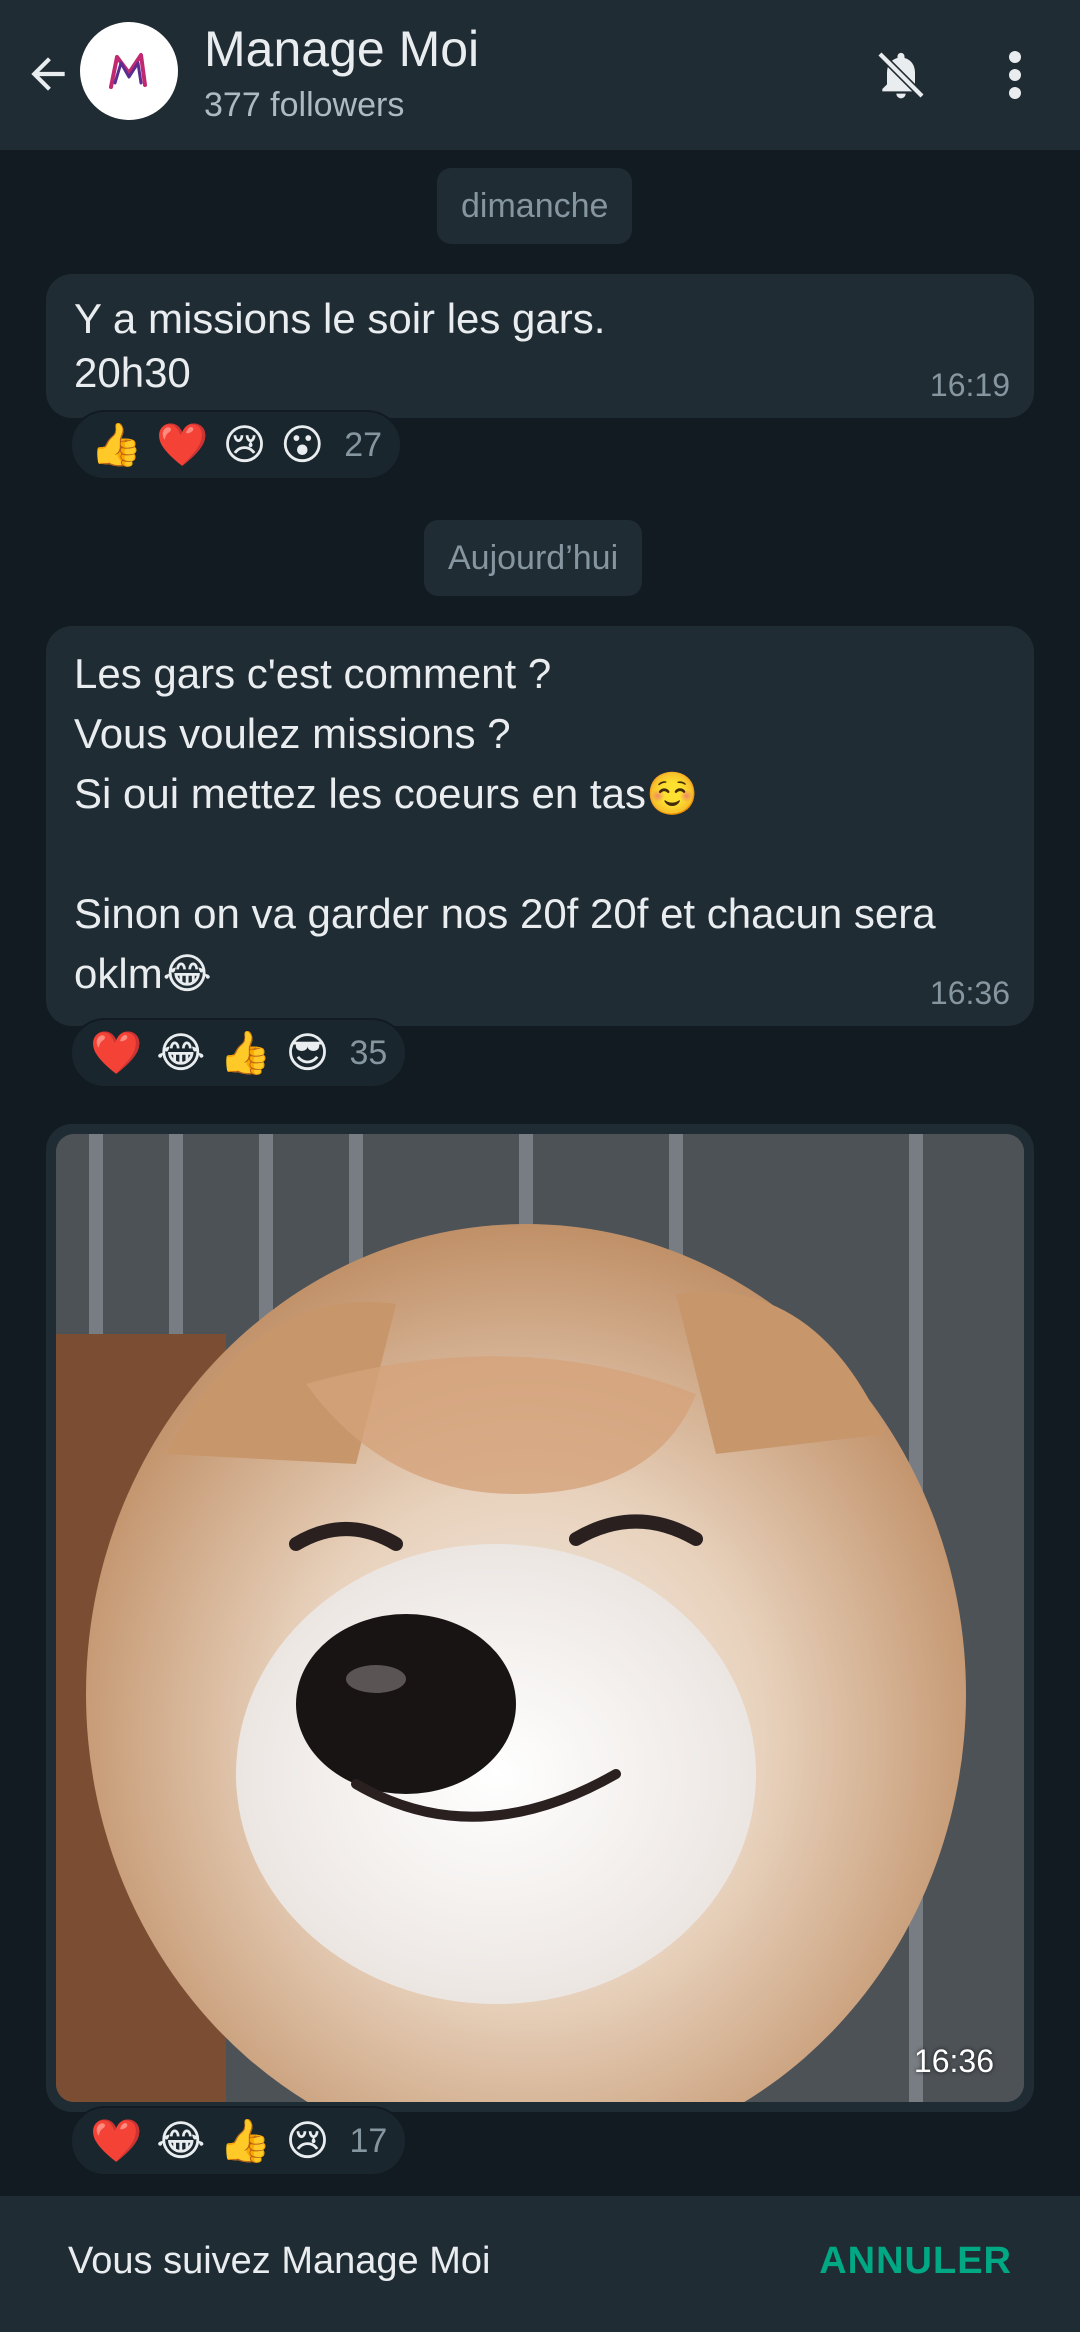 This screenshot has height=2332, width=1080. Describe the element at coordinates (1015, 75) in the screenshot. I see `more-vert-icon` at that location.